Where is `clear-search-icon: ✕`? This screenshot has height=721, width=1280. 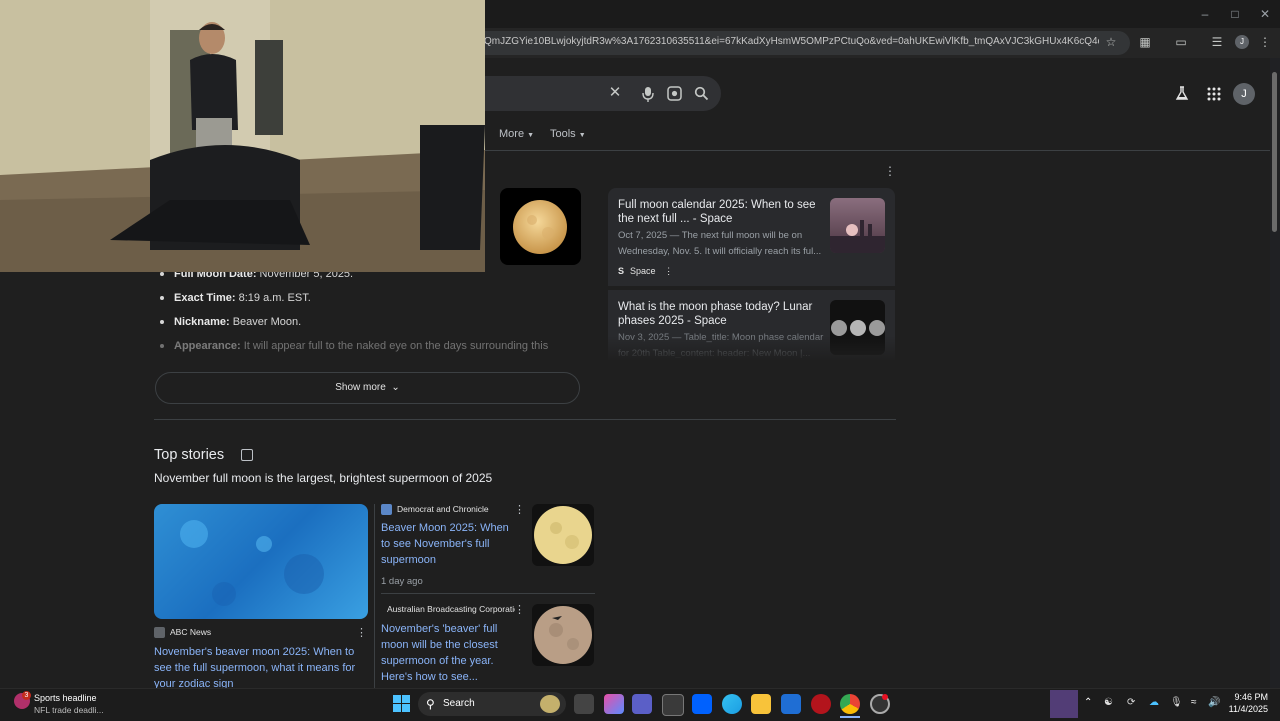 clear-search-icon: ✕ is located at coordinates (615, 93).